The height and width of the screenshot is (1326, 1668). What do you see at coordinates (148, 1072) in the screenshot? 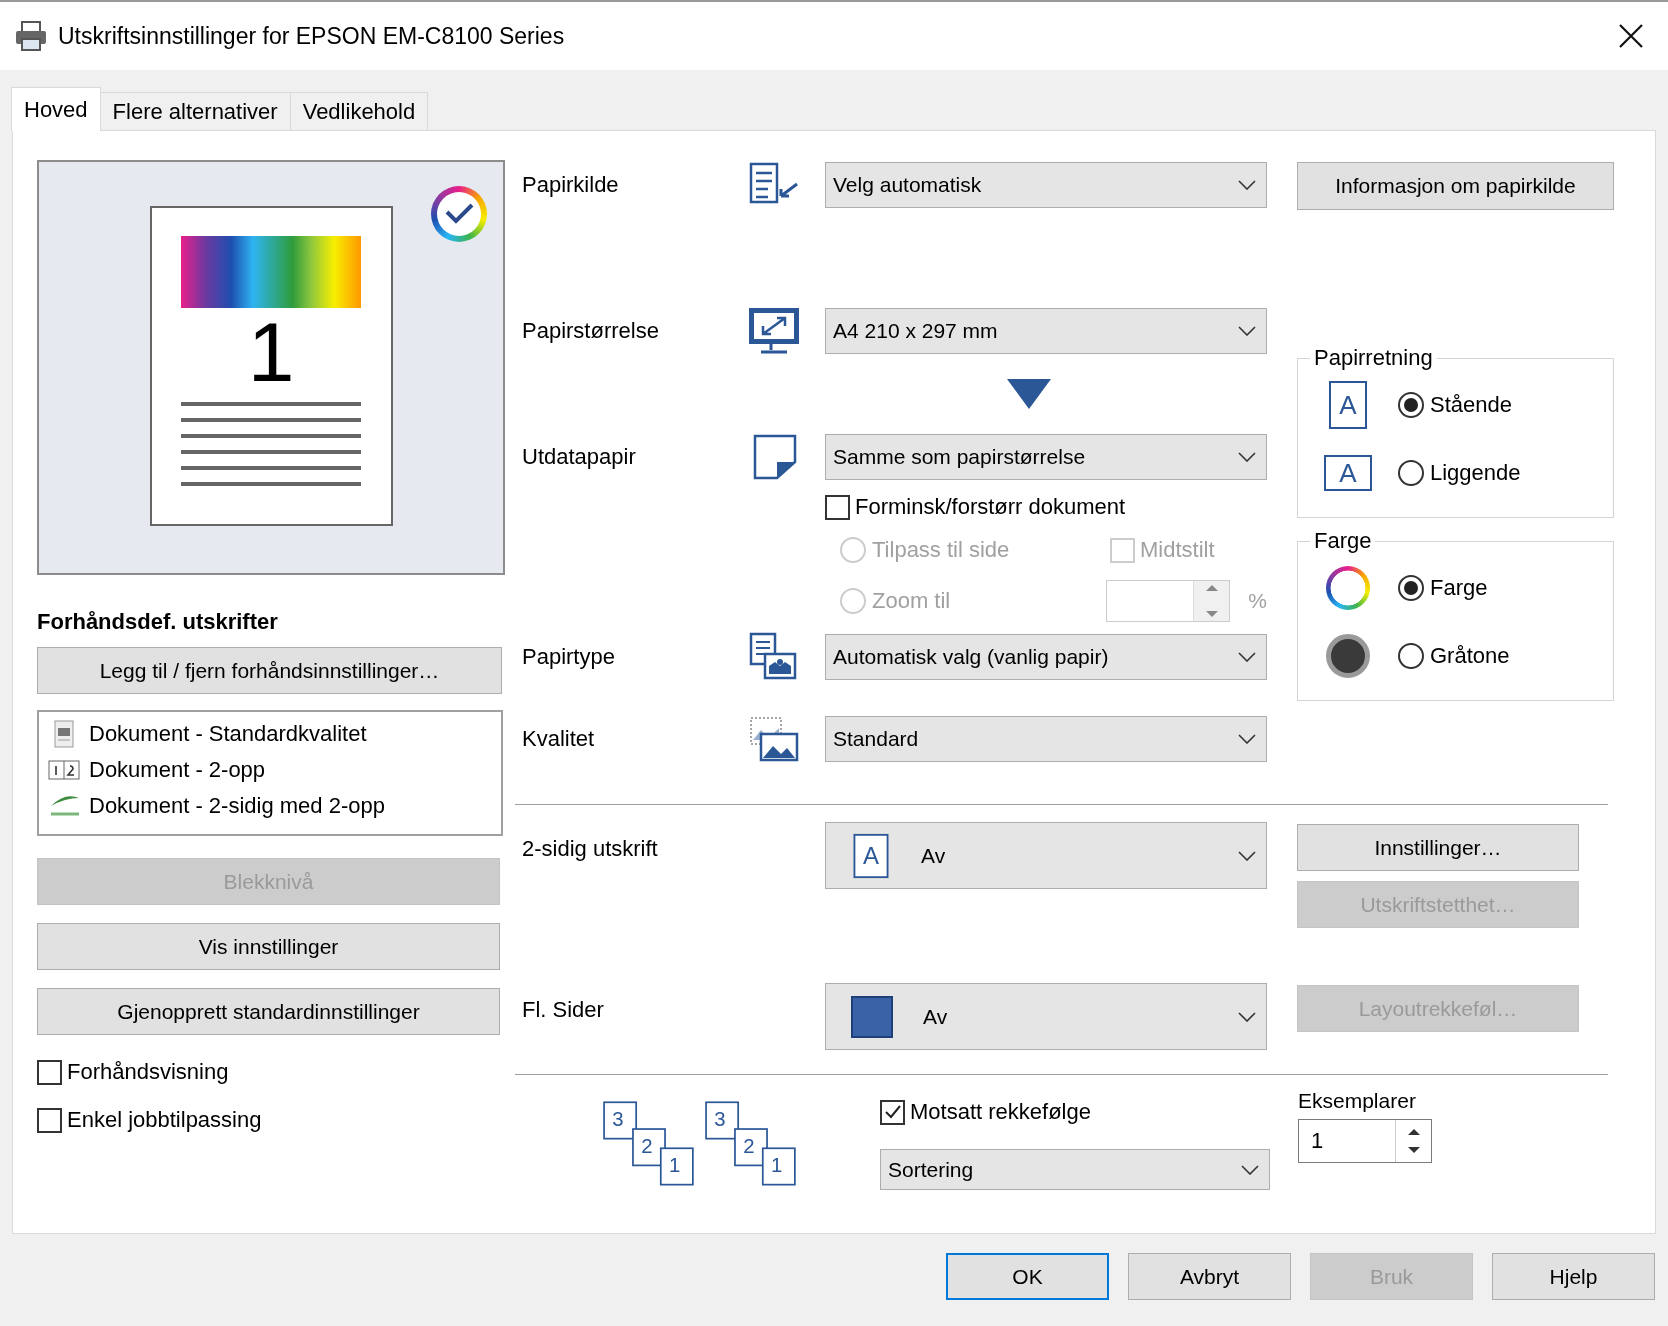
I see `checkbox-label: Forhåndsvisning` at bounding box center [148, 1072].